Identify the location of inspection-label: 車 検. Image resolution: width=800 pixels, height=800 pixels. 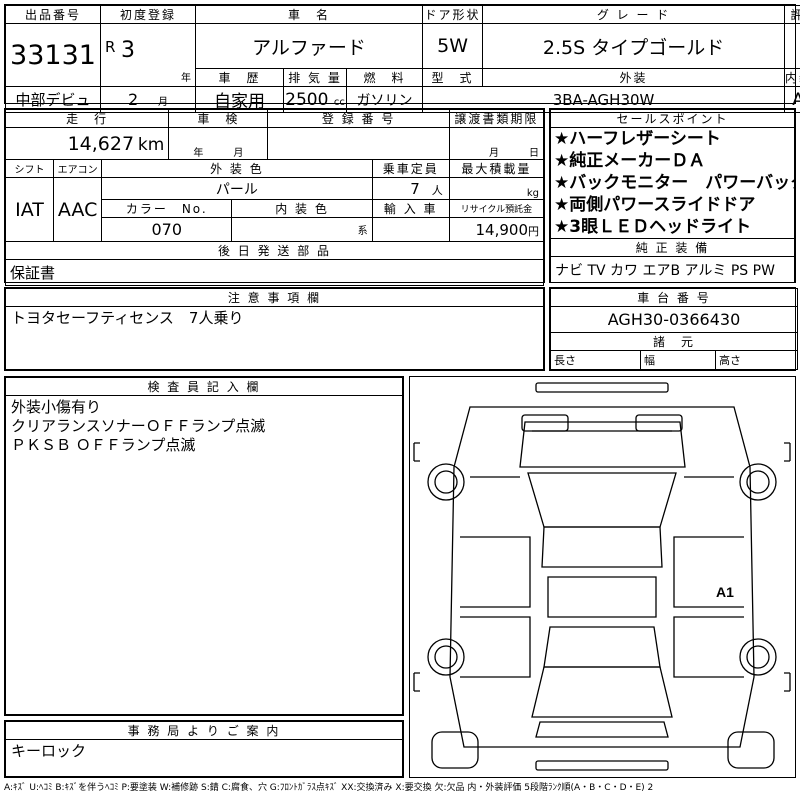
(218, 118).